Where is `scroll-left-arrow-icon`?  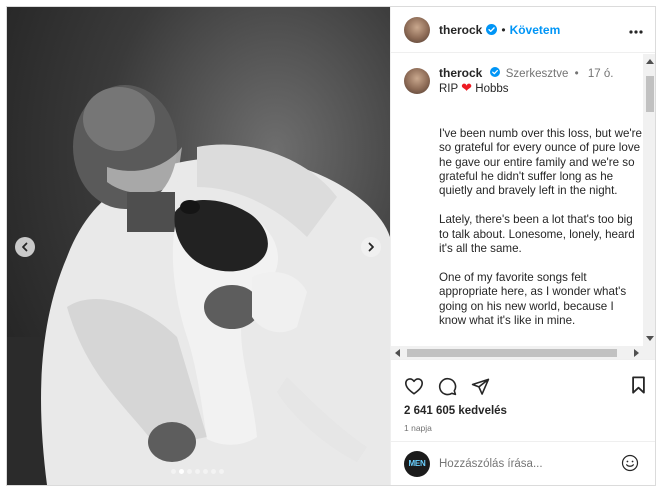 scroll-left-arrow-icon is located at coordinates (397, 353).